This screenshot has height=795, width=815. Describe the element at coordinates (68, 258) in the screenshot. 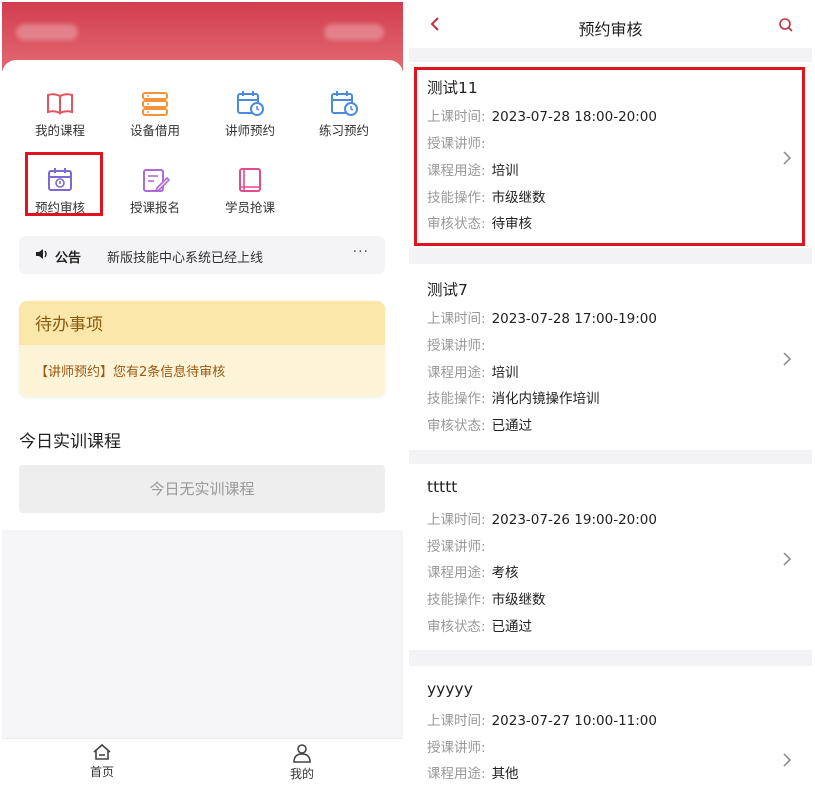

I see `announcement-tag: 公告` at that location.